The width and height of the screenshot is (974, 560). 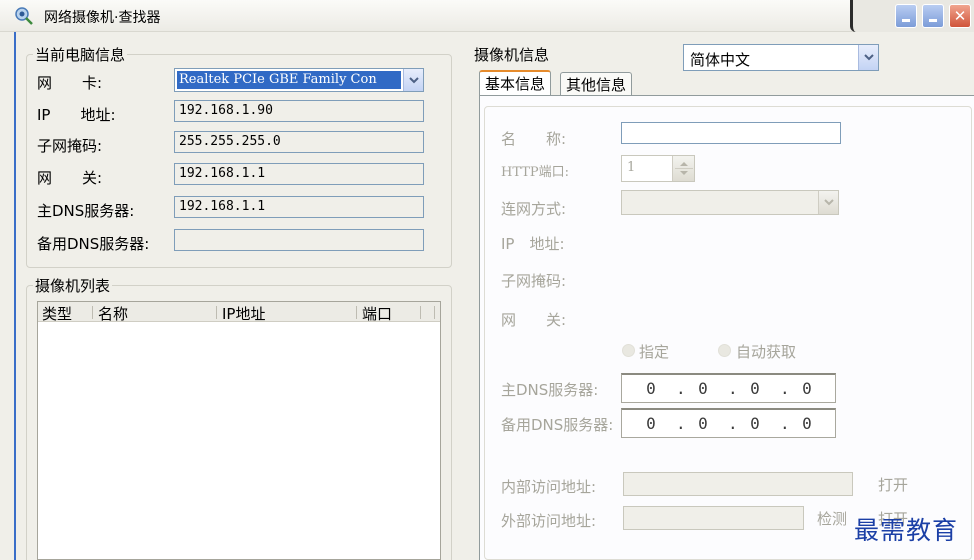 I want to click on inner-address-field, so click(x=738, y=484).